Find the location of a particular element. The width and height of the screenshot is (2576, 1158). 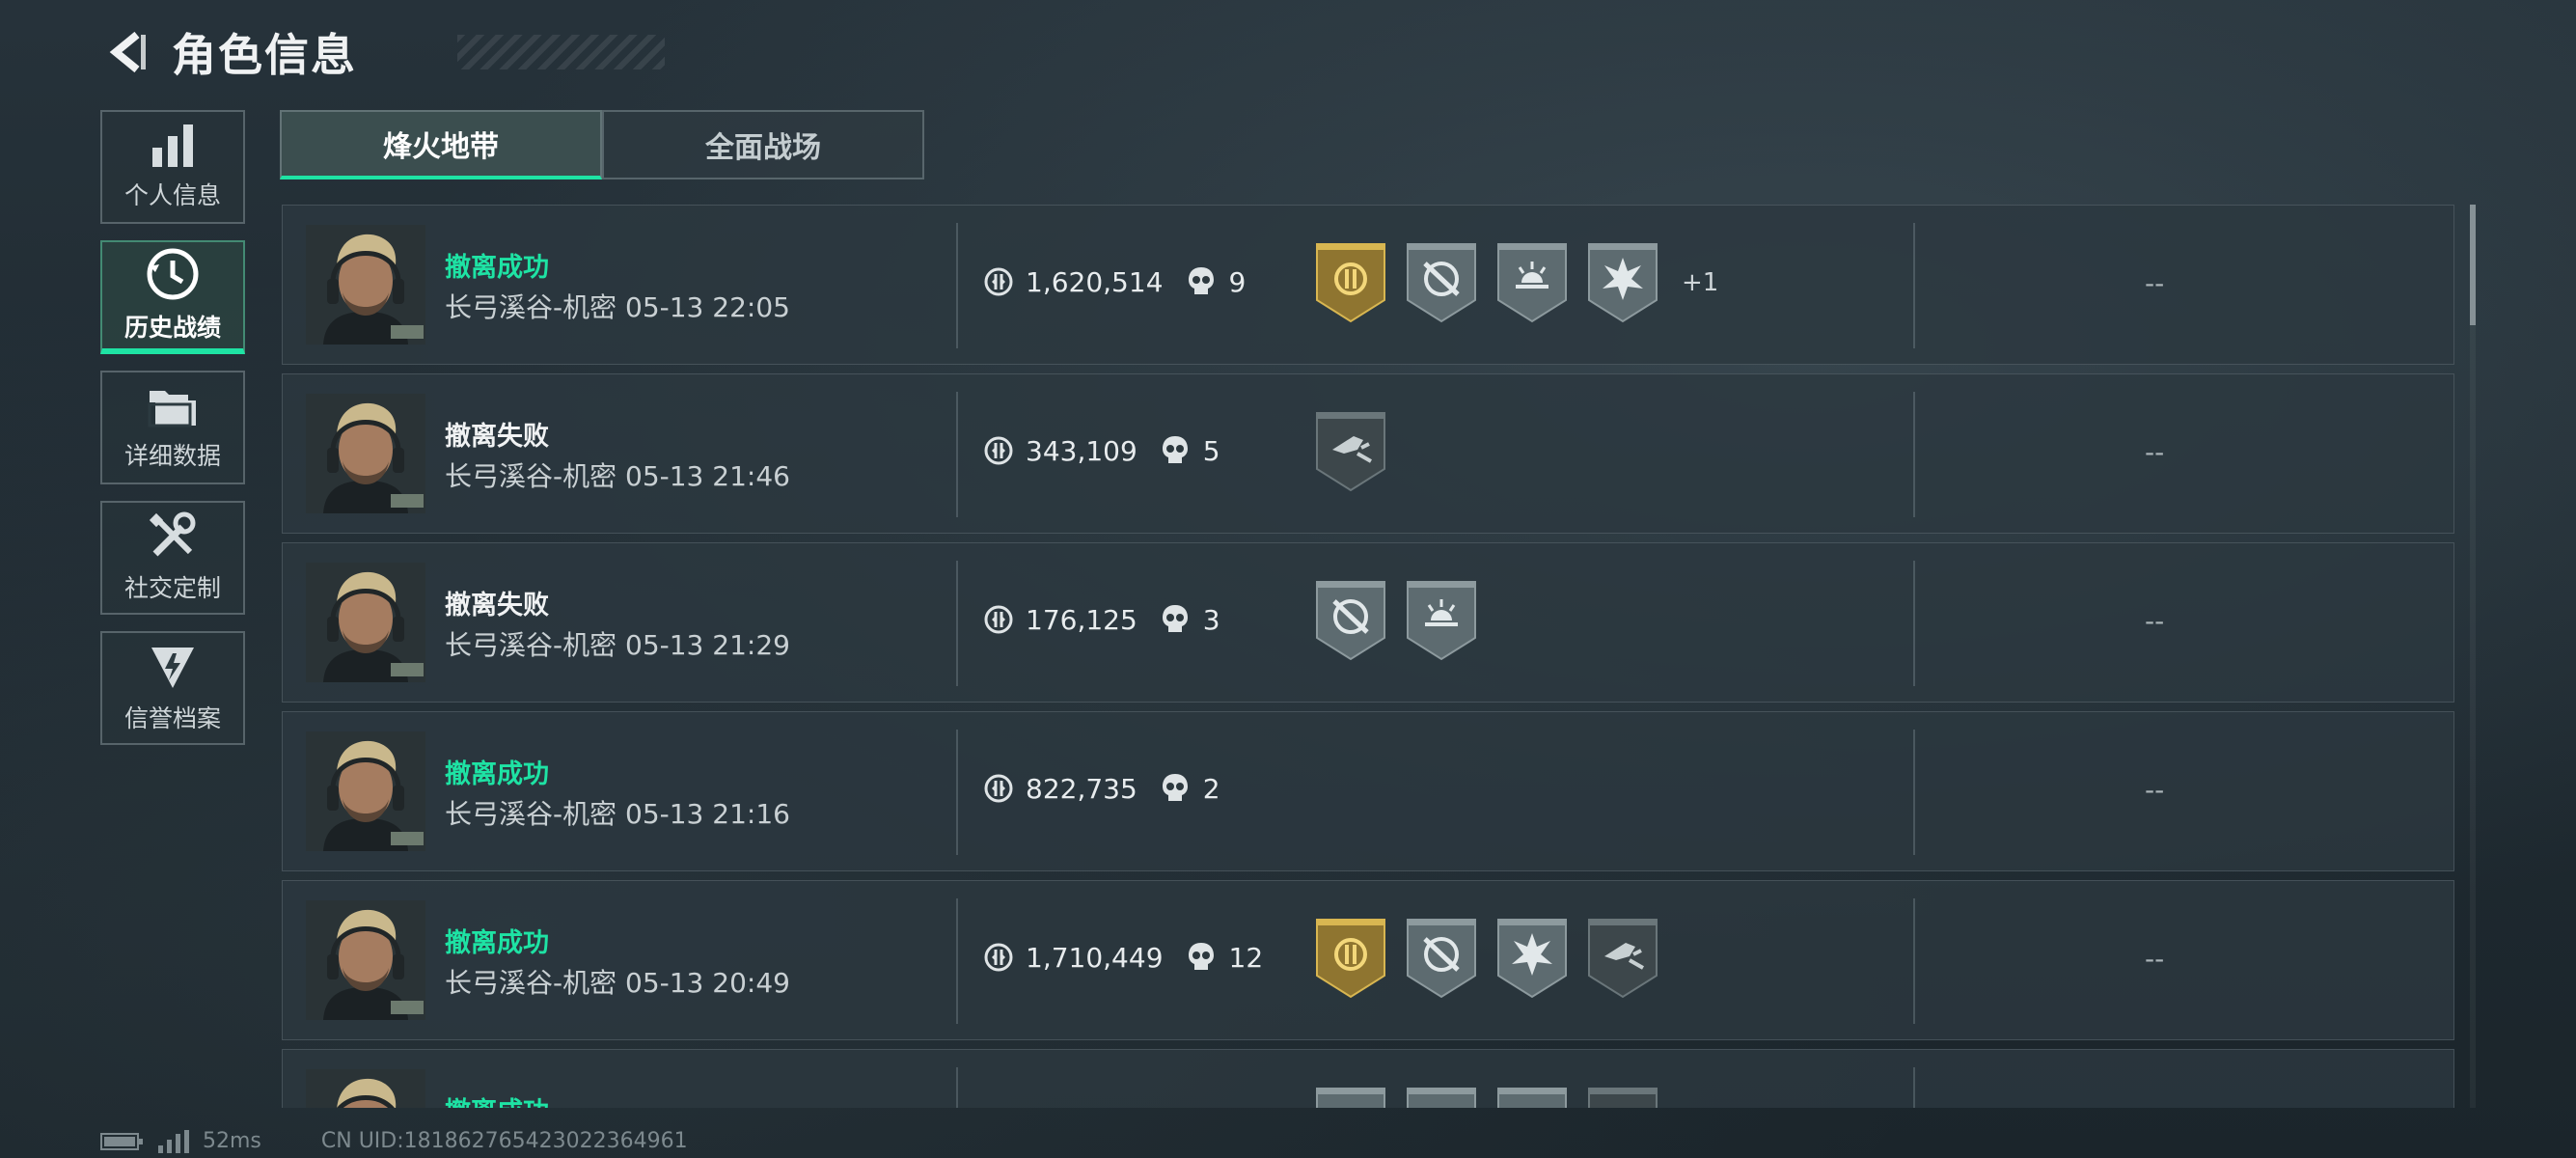

achievement-badges: +1 is located at coordinates (1517, 282).